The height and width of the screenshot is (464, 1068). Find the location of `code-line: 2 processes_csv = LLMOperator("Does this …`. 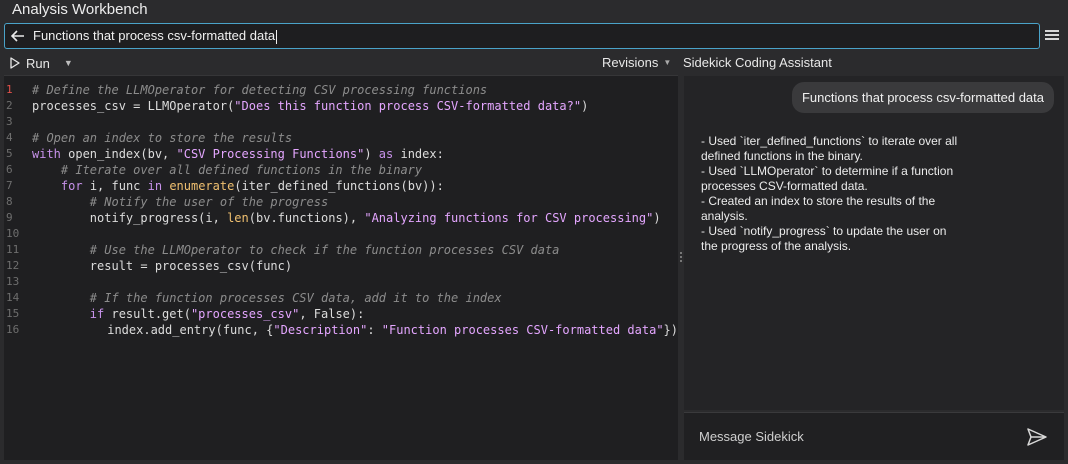

code-line: 2 processes_csv = LLMOperator("Does this … is located at coordinates (341, 106).